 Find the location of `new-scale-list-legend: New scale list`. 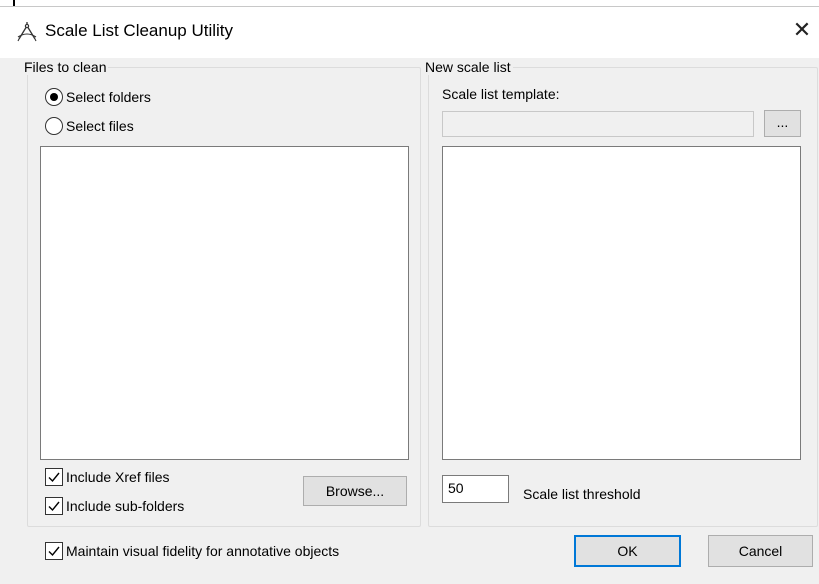

new-scale-list-legend: New scale list is located at coordinates (468, 67).